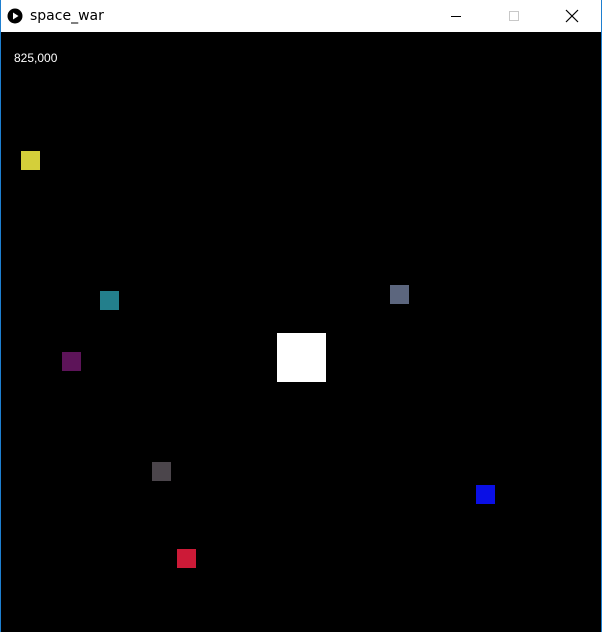 The image size is (602, 632). What do you see at coordinates (109, 300) in the screenshot?
I see `enemy-teal` at bounding box center [109, 300].